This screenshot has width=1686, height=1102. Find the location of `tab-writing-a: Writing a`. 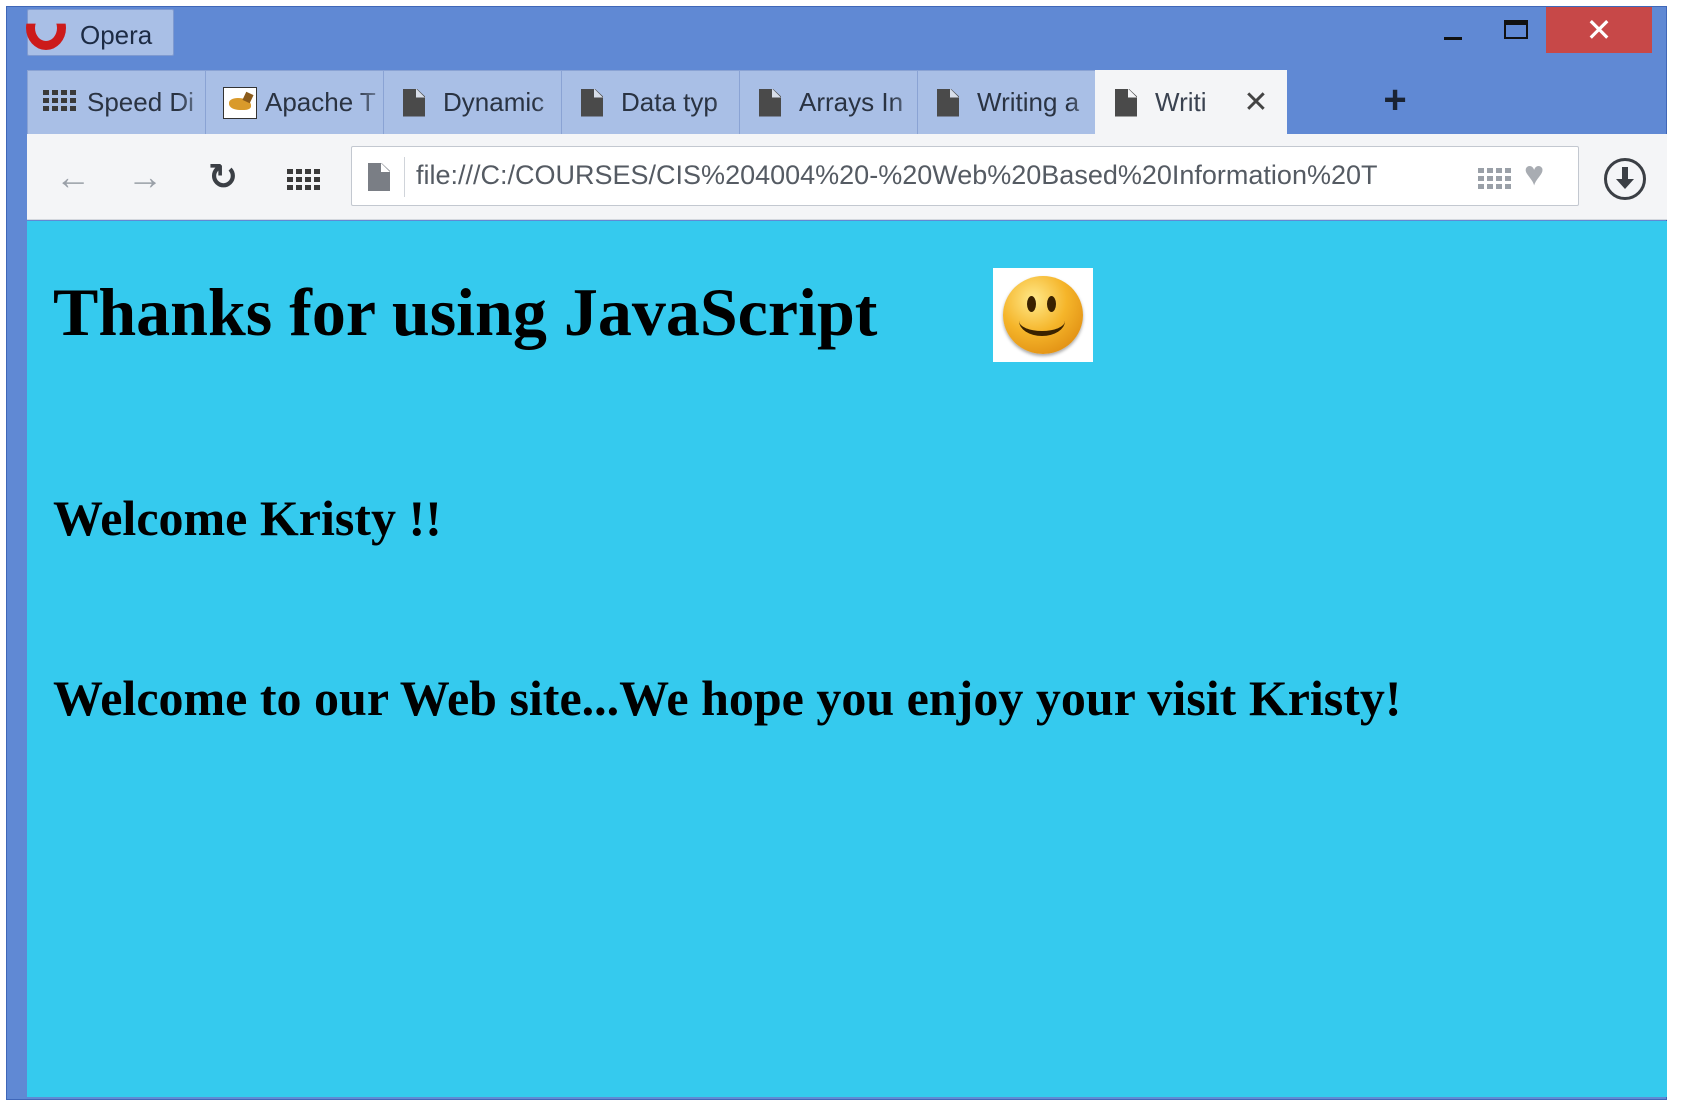

tab-writing-a: Writing a is located at coordinates (1012, 102).